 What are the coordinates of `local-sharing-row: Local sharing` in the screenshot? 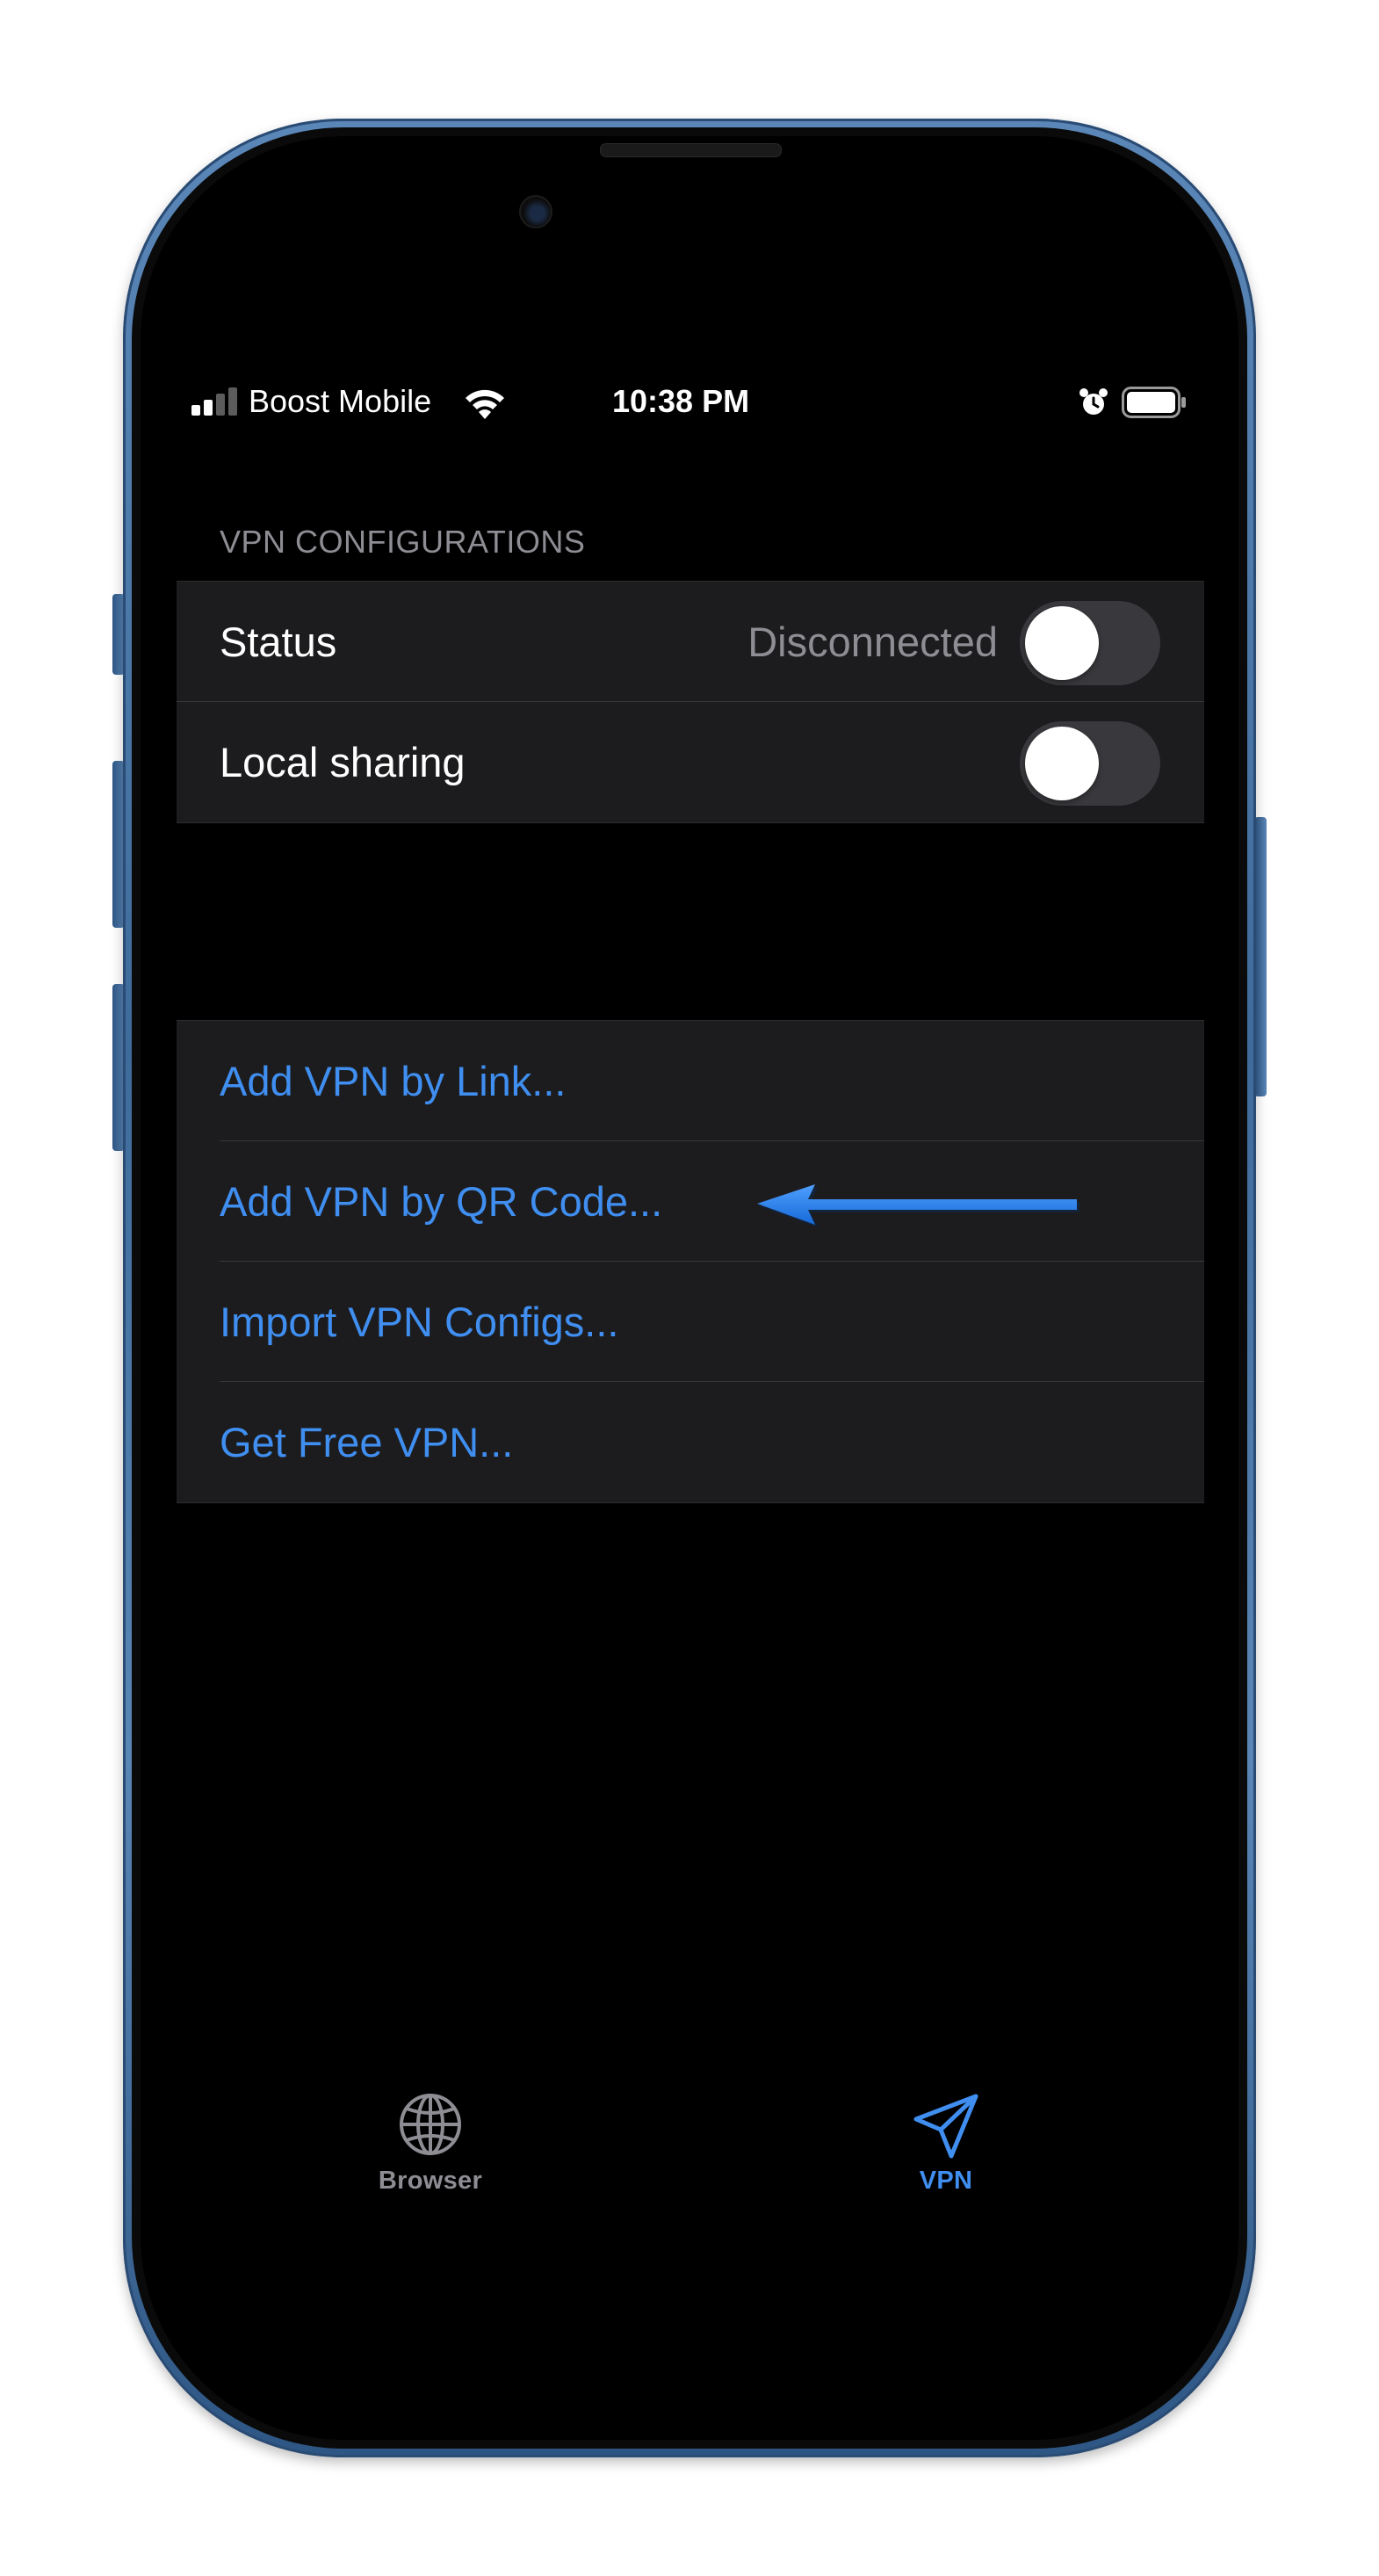 It's located at (690, 762).